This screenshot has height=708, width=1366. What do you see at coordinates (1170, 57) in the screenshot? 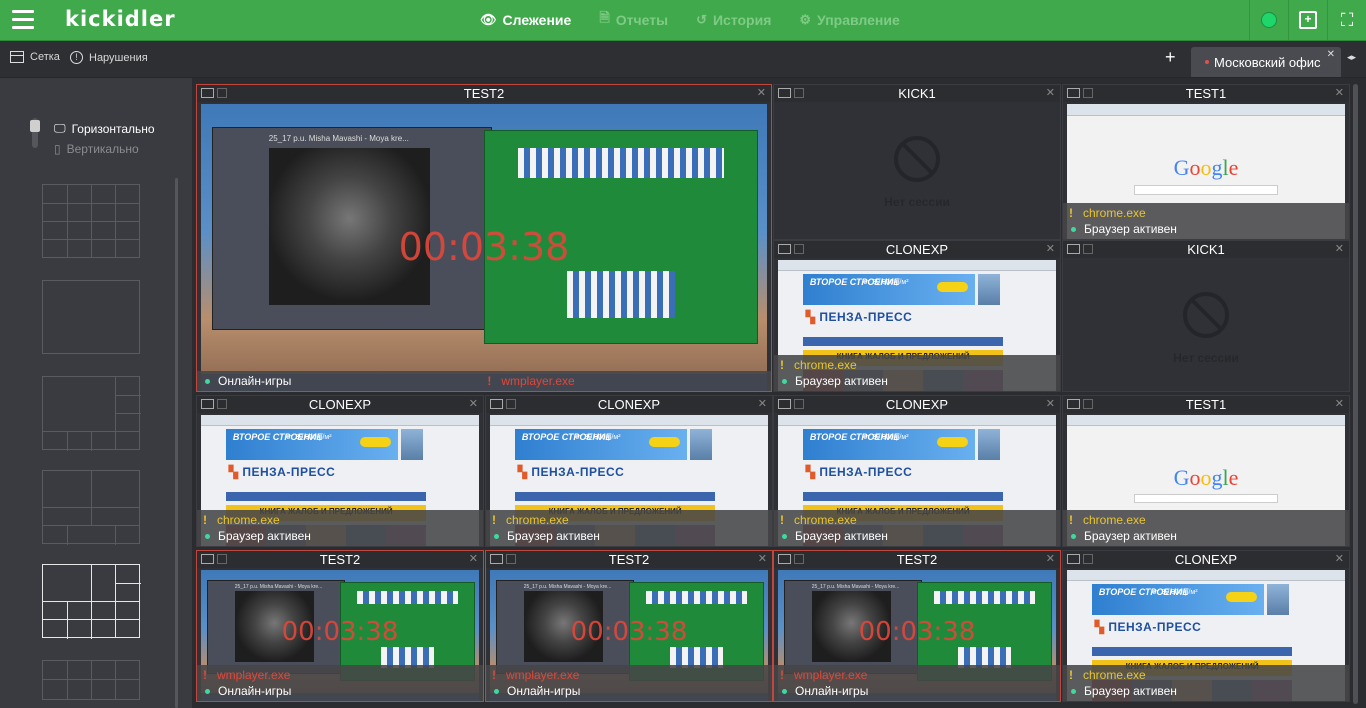
I see `add-tab-button: +` at bounding box center [1170, 57].